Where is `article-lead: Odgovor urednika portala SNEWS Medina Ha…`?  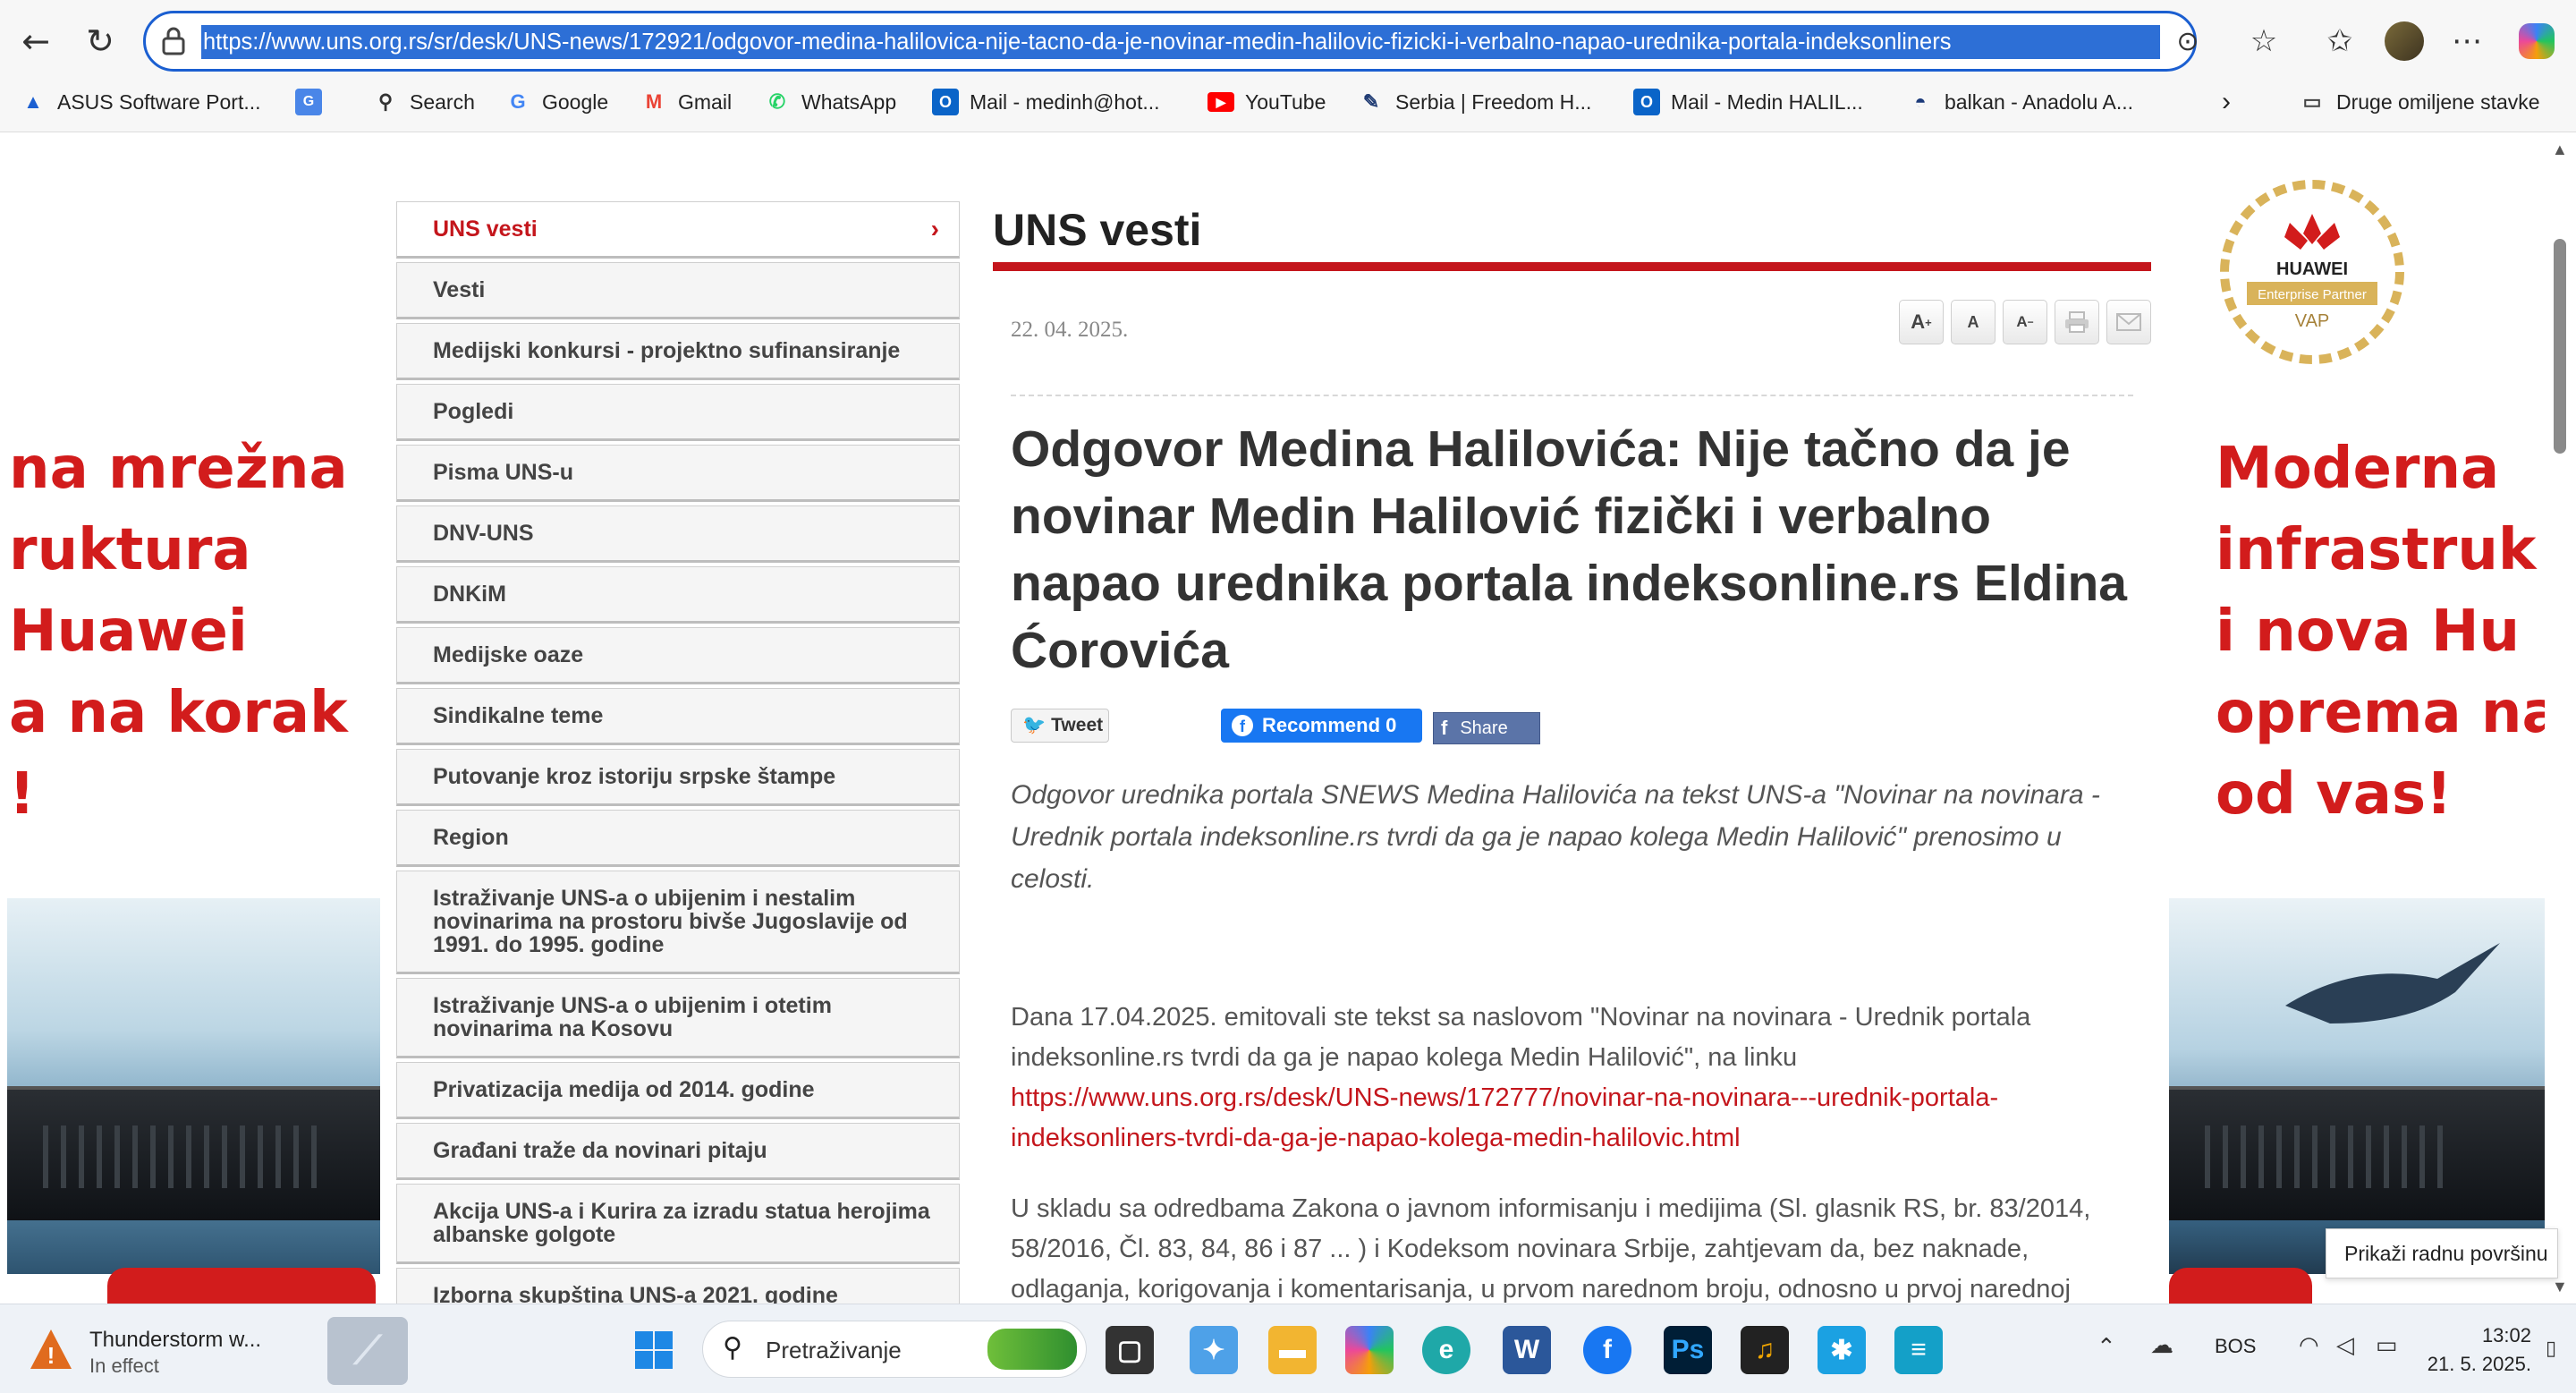 article-lead: Odgovor urednika portala SNEWS Medina Ha… is located at coordinates (1555, 837).